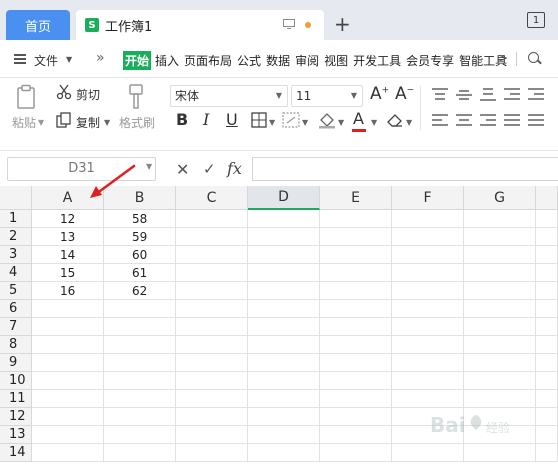 The width and height of the screenshot is (558, 465). What do you see at coordinates (68, 255) in the screenshot?
I see `cell: 14` at bounding box center [68, 255].